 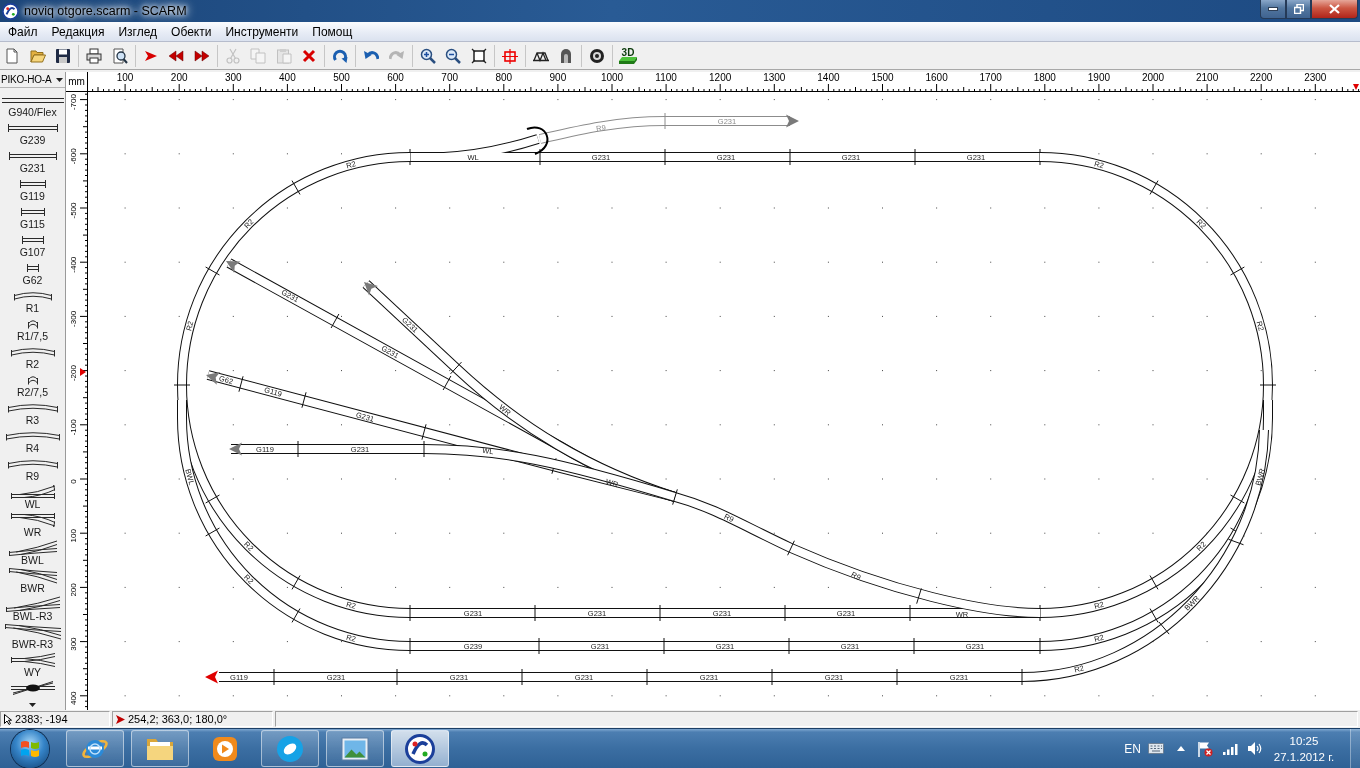 I want to click on library-item: WR, so click(x=32, y=528).